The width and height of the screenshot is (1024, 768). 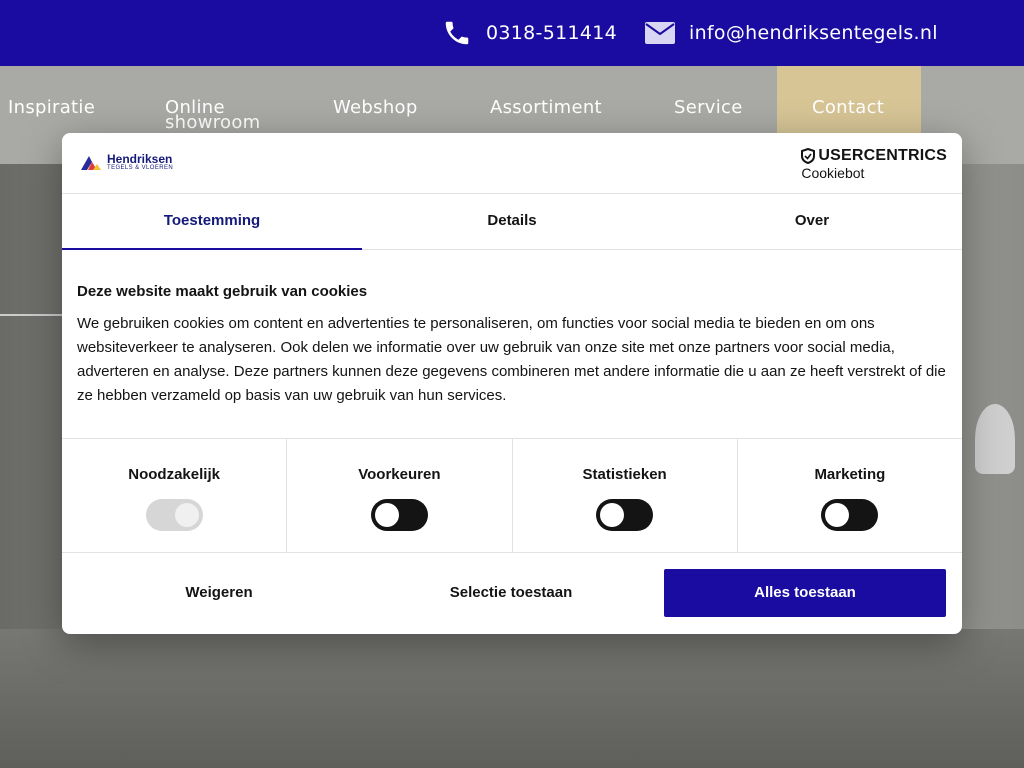 What do you see at coordinates (808, 156) in the screenshot?
I see `shield-icon` at bounding box center [808, 156].